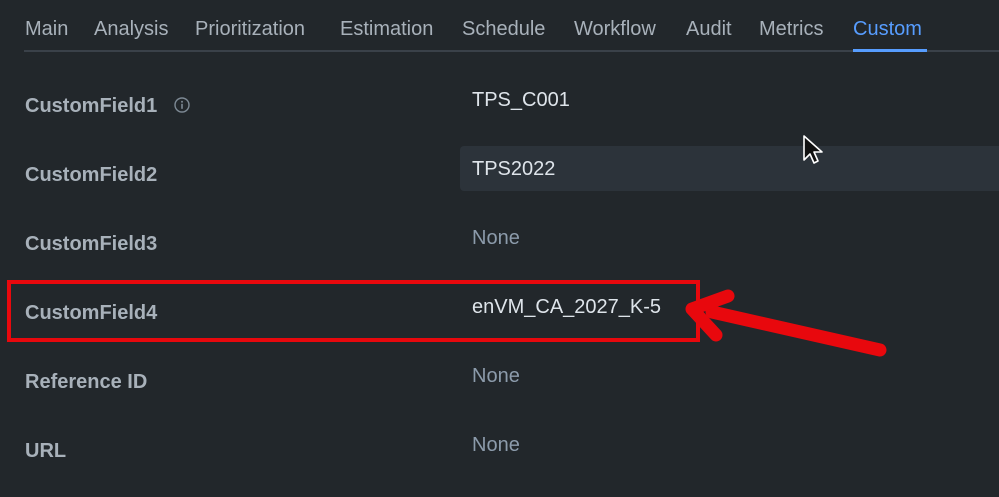 This screenshot has width=999, height=497. I want to click on annotation-highlight-box, so click(353, 311).